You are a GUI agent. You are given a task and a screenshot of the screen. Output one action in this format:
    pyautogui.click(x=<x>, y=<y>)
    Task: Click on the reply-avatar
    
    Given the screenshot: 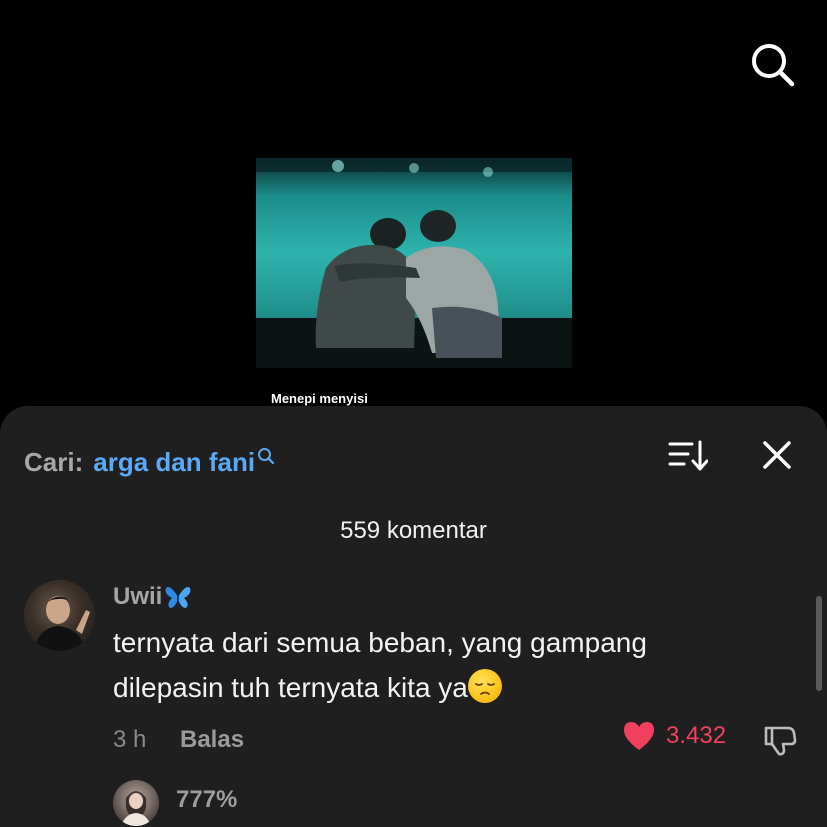 What is the action you would take?
    pyautogui.click(x=136, y=803)
    